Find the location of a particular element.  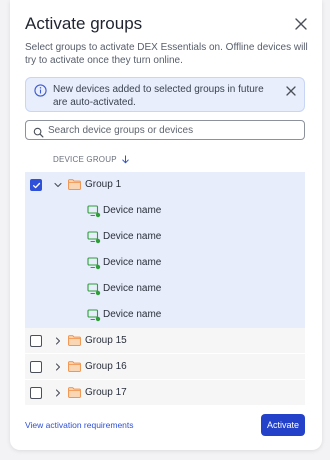

group-row: Group 1 is located at coordinates (165, 185).